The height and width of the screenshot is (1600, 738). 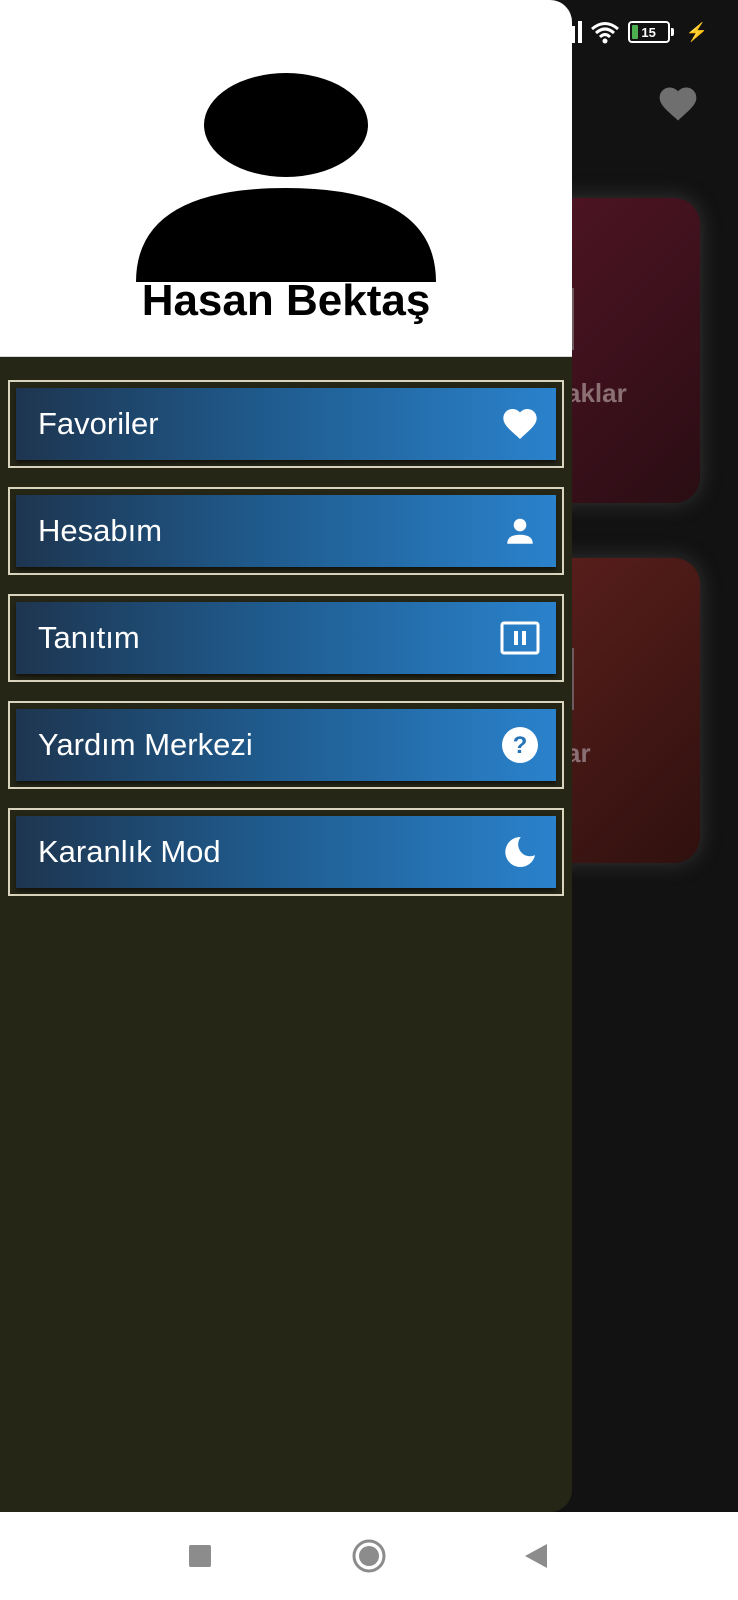 What do you see at coordinates (286, 852) in the screenshot?
I see `menu-item-karanlik-mod: Karanlık Mod` at bounding box center [286, 852].